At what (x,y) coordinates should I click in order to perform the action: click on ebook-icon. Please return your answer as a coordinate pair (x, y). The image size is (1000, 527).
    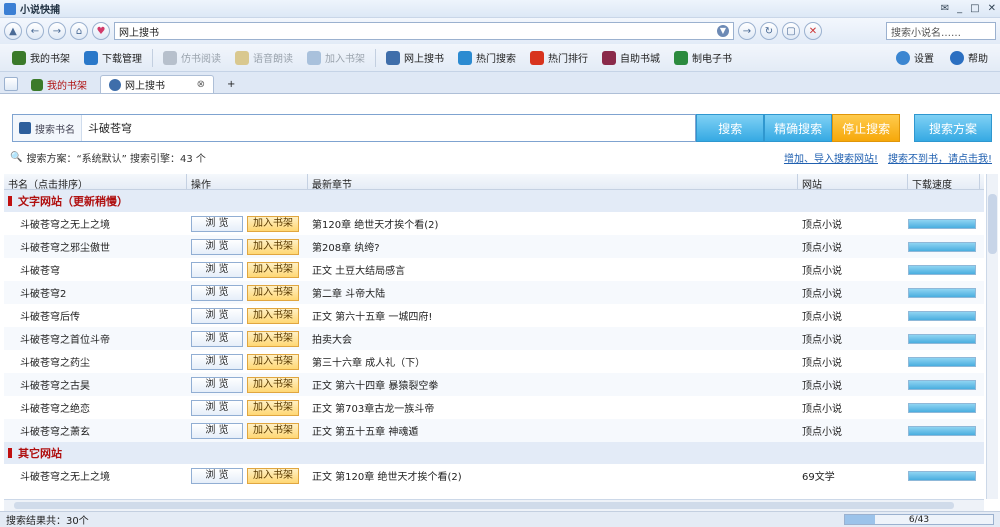
    Looking at the image, I should click on (681, 57).